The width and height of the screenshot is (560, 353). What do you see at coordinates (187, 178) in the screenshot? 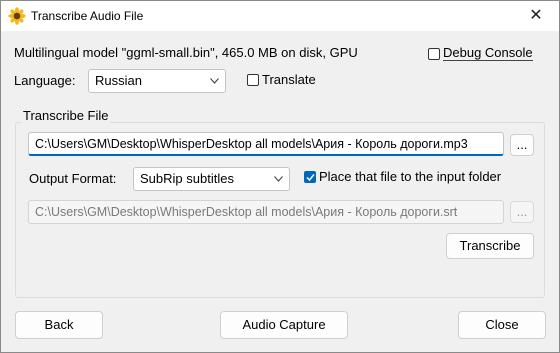
I see `output-format-select-value: SubRip subtitles` at bounding box center [187, 178].